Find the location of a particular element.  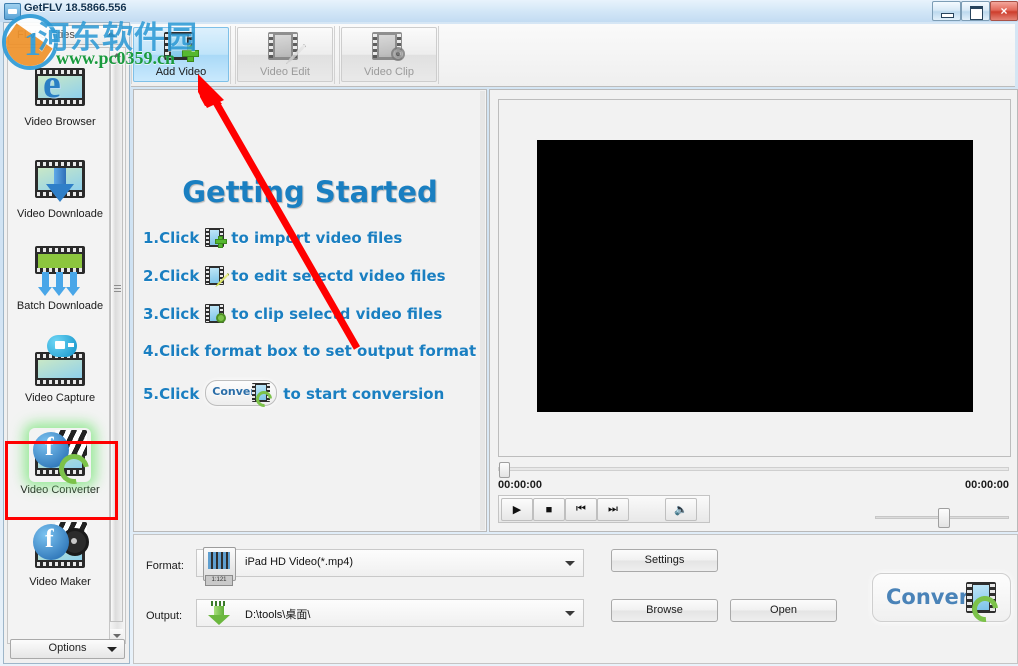

getting-started-scrollbar is located at coordinates (482, 310).